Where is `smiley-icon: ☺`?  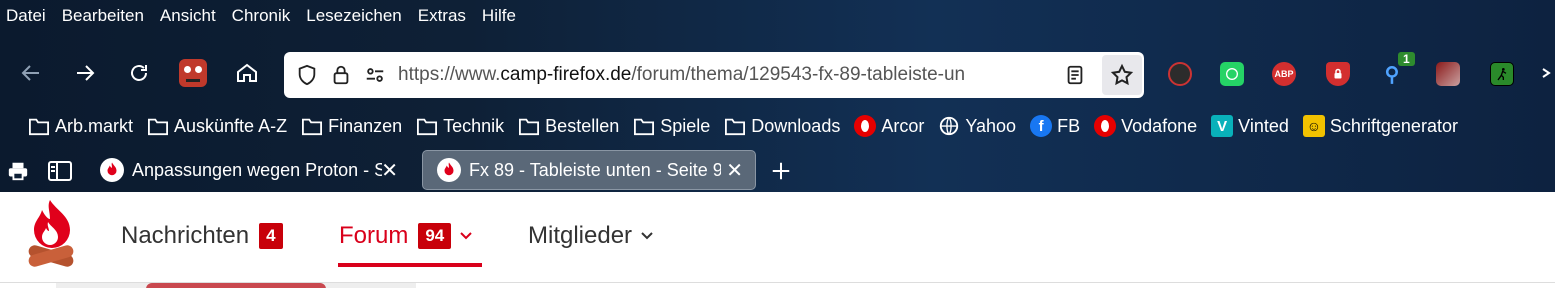 smiley-icon: ☺ is located at coordinates (1313, 126).